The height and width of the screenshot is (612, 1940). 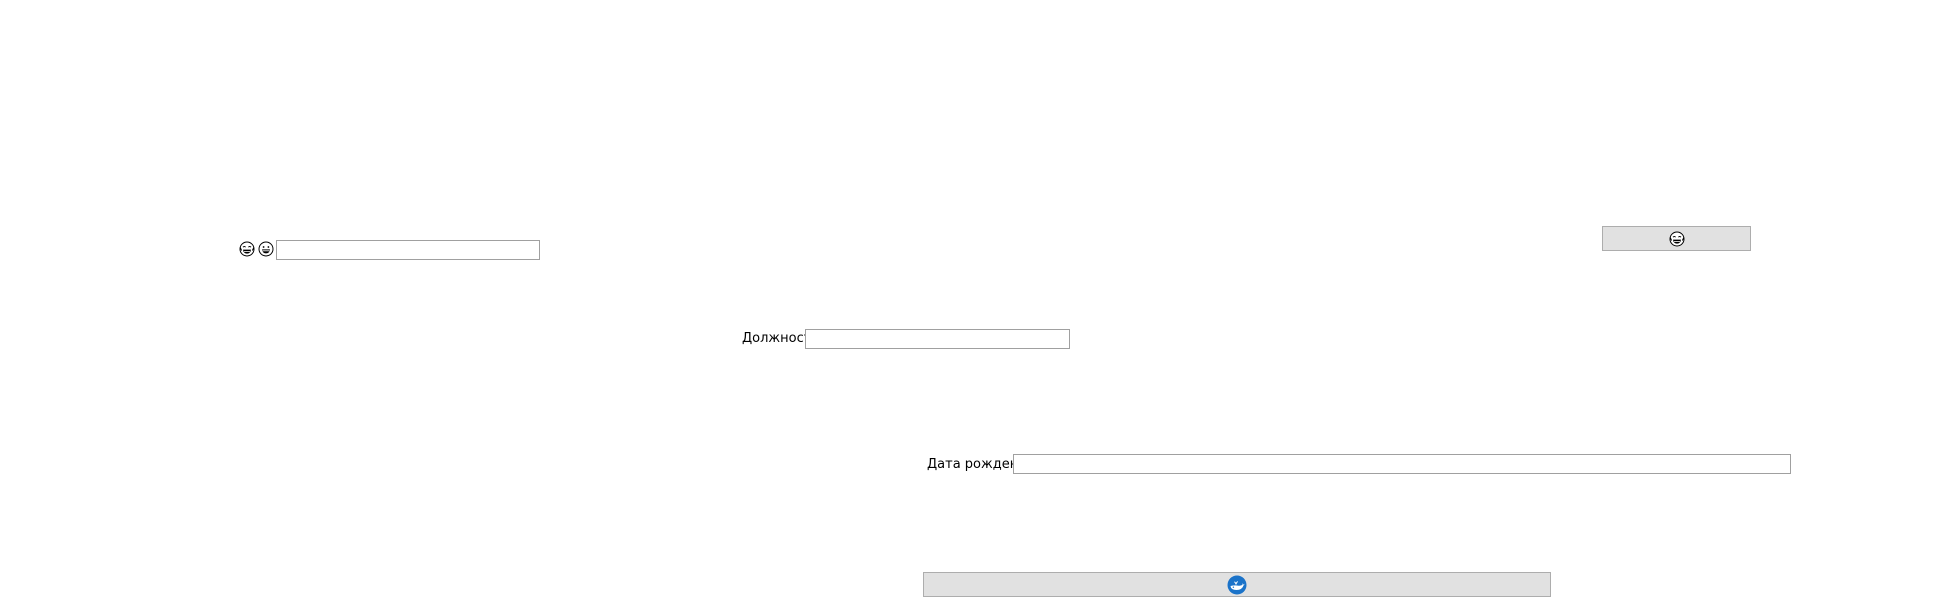 I want to click on emoji-field-input, so click(x=408, y=250).